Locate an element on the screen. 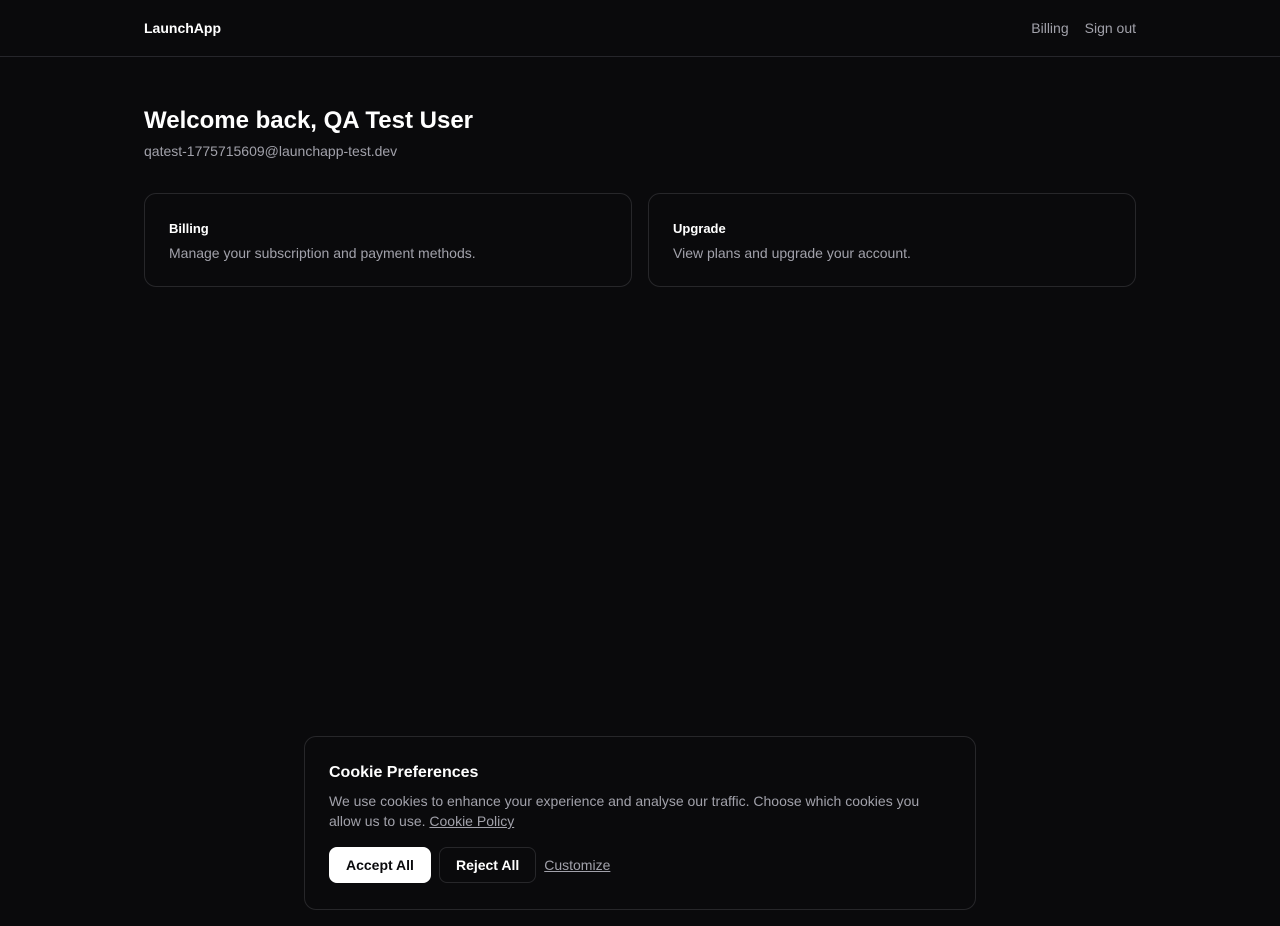 This screenshot has height=926, width=1280. upgrade-card-description: View plans and upgrade your account. is located at coordinates (792, 253).